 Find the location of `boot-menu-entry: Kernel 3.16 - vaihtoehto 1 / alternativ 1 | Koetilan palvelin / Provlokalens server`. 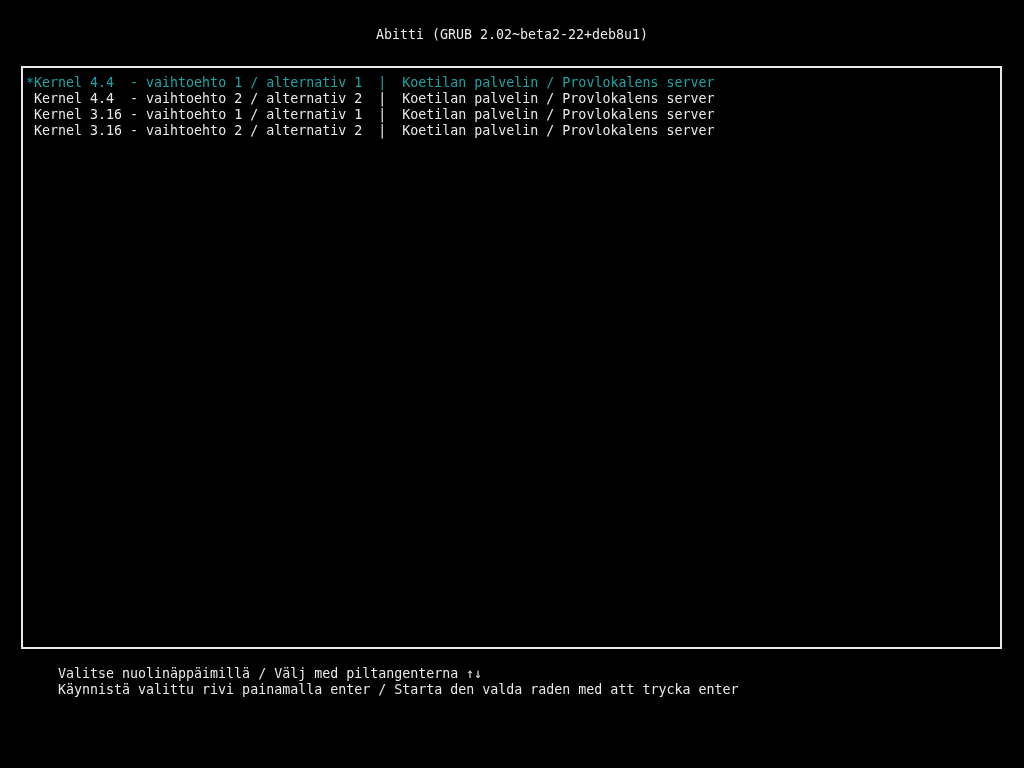

boot-menu-entry: Kernel 3.16 - vaihtoehto 1 / alternativ 1 | Koetilan palvelin / Provlokalens server is located at coordinates (370, 115).